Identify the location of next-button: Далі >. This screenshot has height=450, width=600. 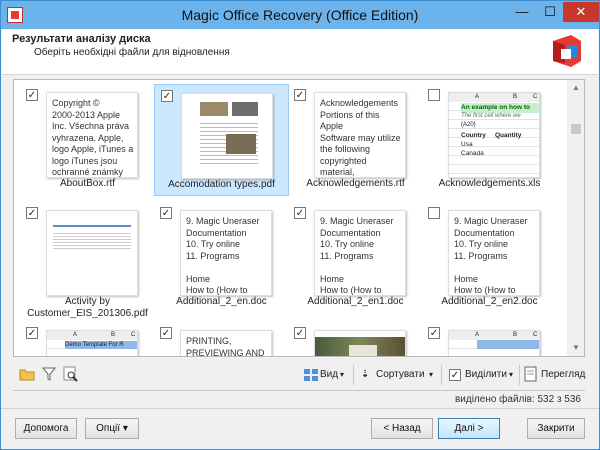
(469, 428).